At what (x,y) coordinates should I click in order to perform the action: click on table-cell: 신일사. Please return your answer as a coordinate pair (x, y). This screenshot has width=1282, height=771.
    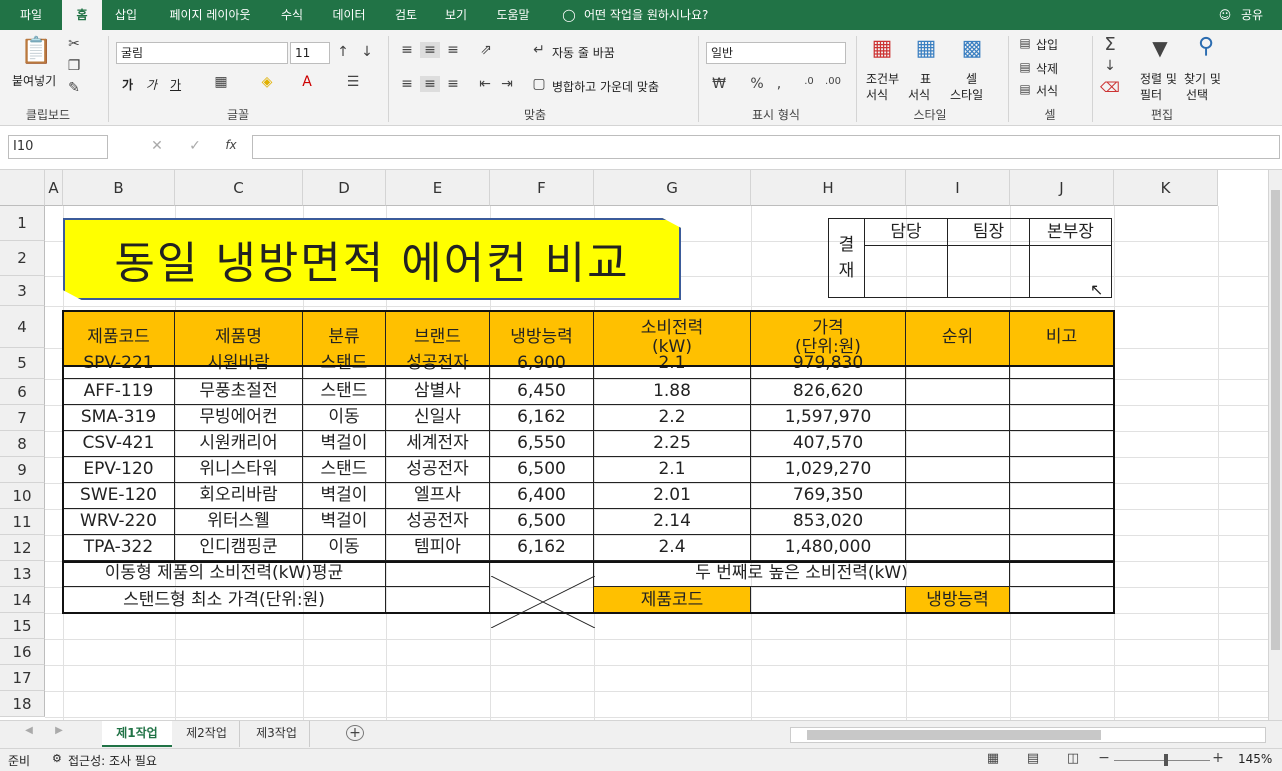
    Looking at the image, I should click on (438, 418).